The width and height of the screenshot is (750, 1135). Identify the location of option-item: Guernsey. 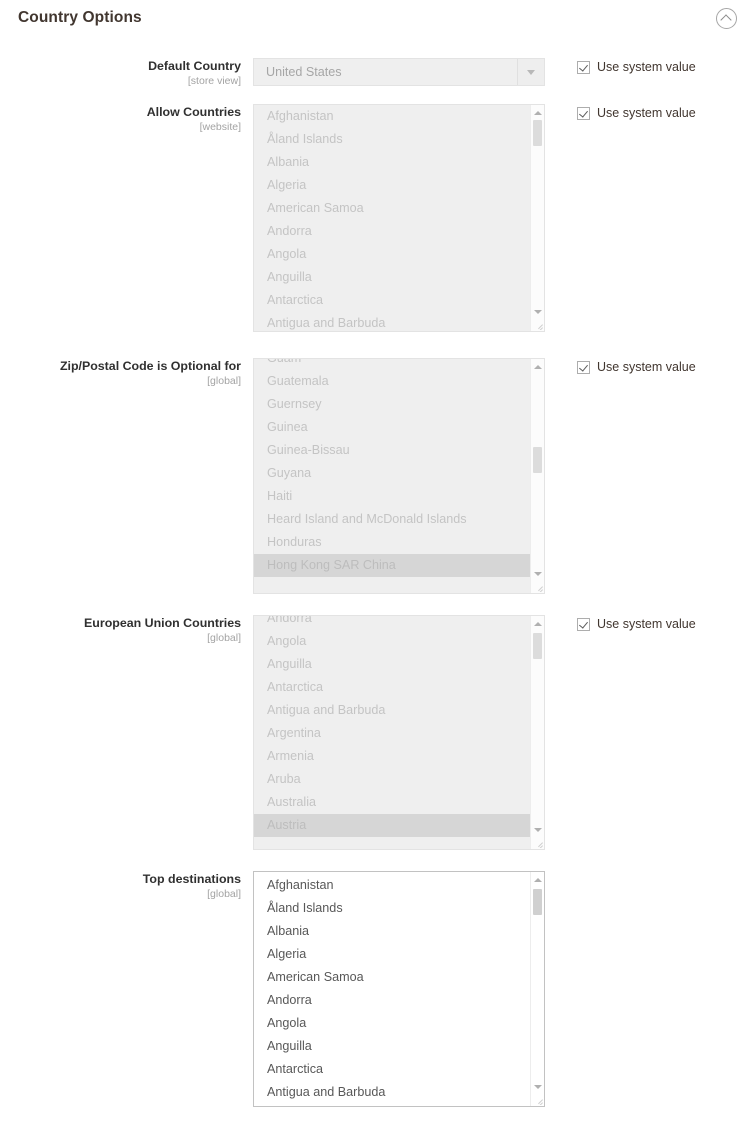
(392, 404).